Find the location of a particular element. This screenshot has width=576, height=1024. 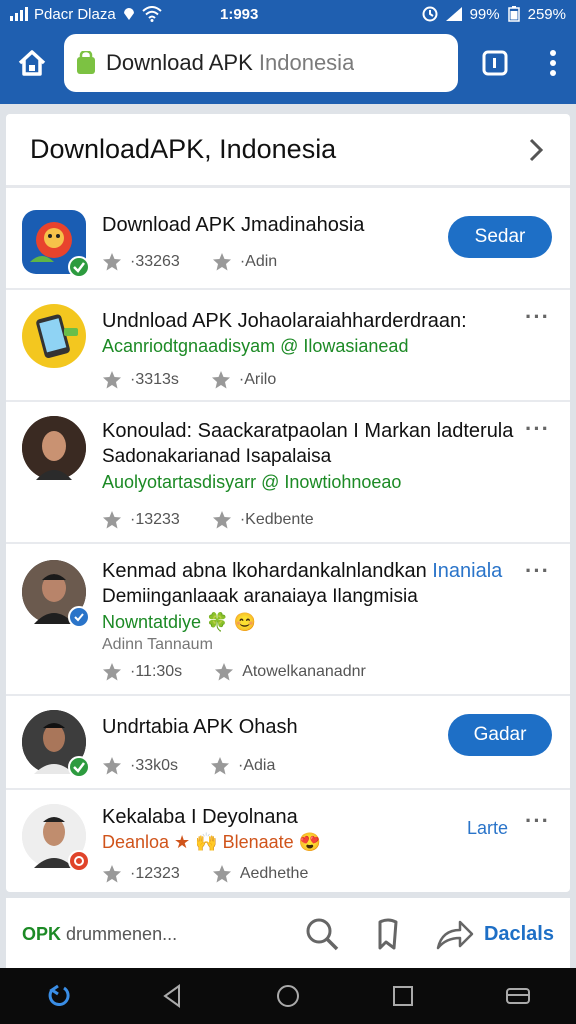

overflow-menu-button is located at coordinates (553, 63).